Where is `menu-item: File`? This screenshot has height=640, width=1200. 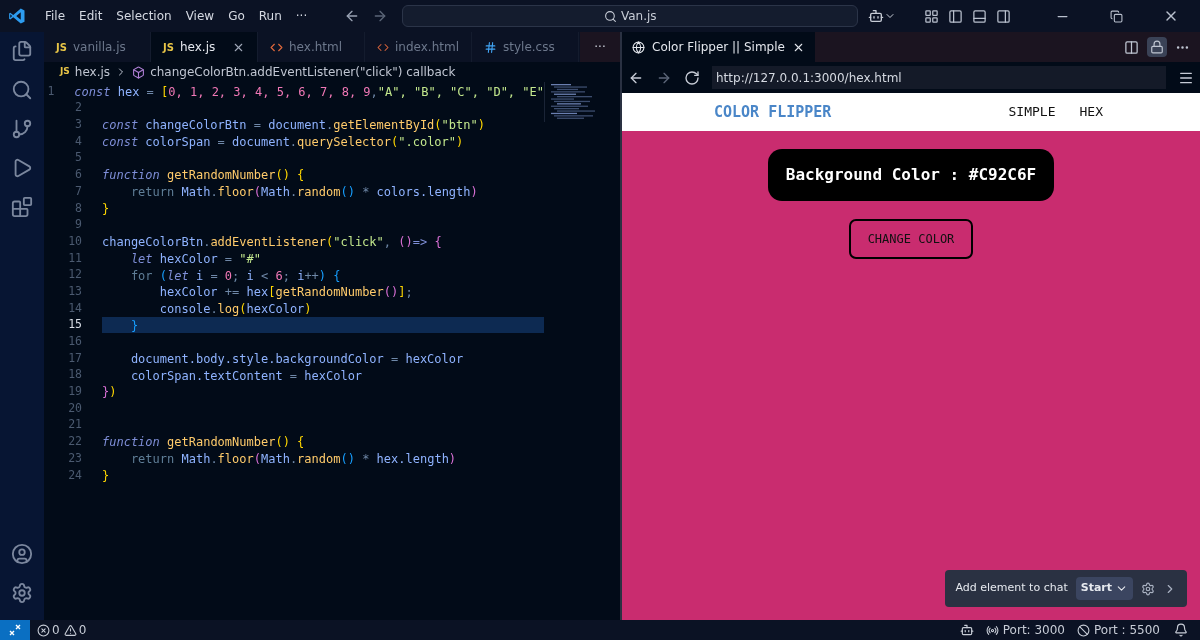
menu-item: File is located at coordinates (55, 16).